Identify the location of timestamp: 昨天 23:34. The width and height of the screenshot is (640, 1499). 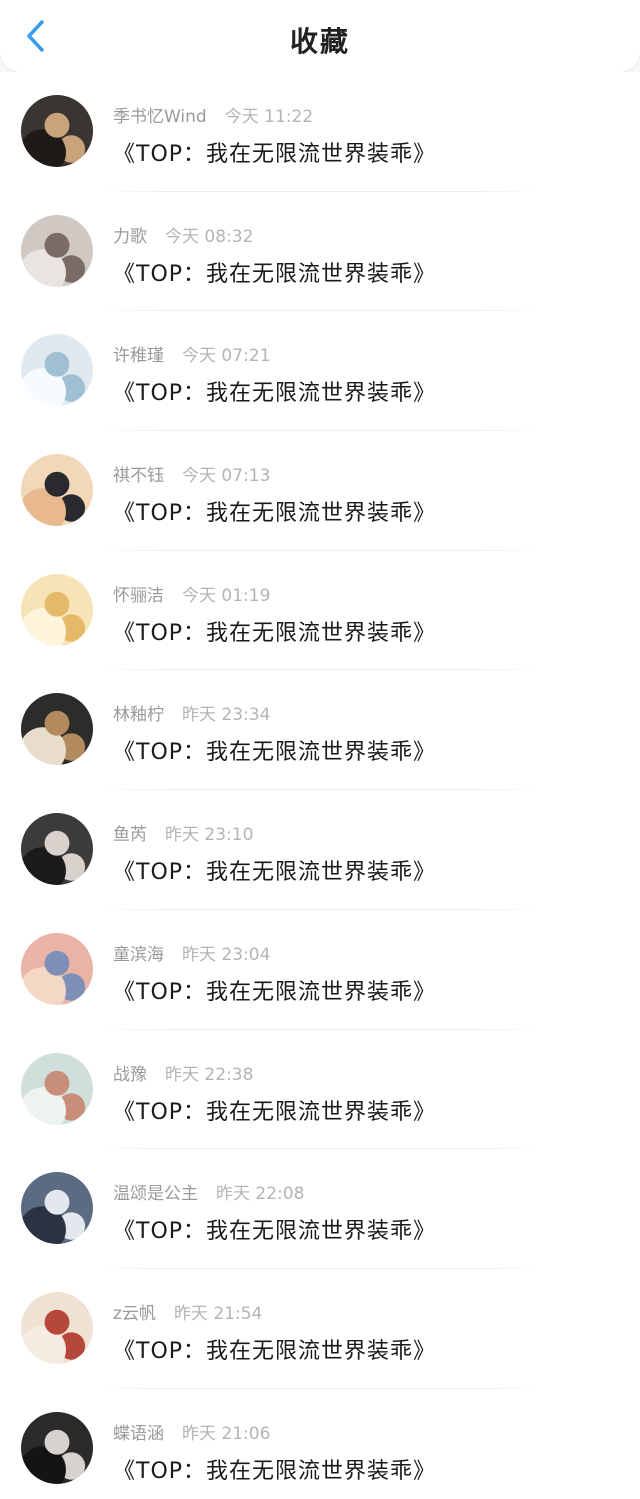
(226, 715).